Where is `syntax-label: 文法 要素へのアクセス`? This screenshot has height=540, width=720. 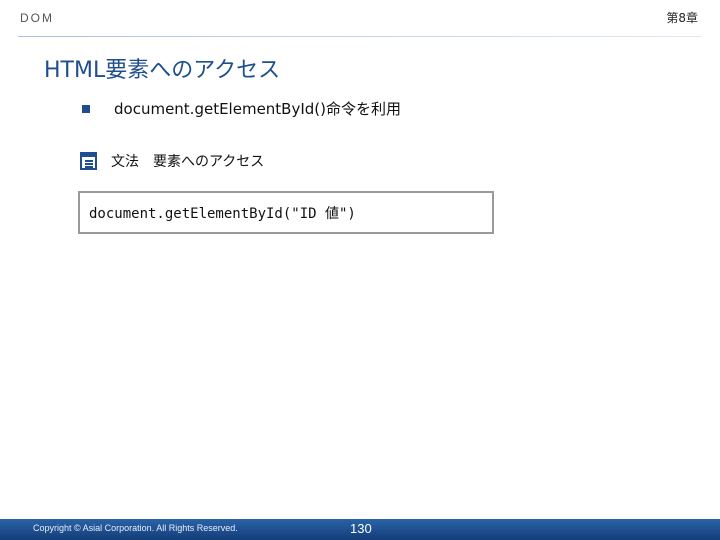
syntax-label: 文法 要素へのアクセス is located at coordinates (188, 162).